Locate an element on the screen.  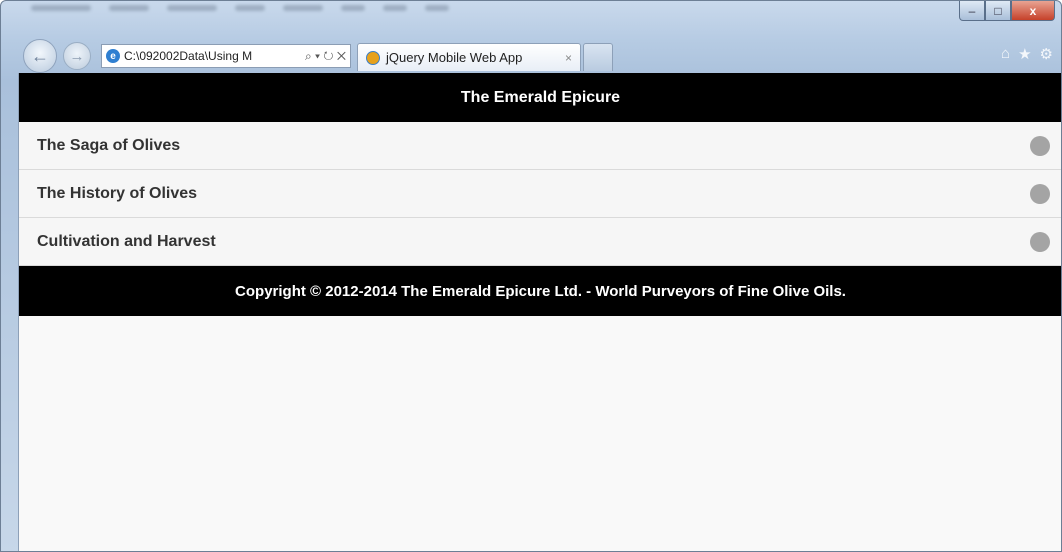
back-button: ← is located at coordinates (40, 56).